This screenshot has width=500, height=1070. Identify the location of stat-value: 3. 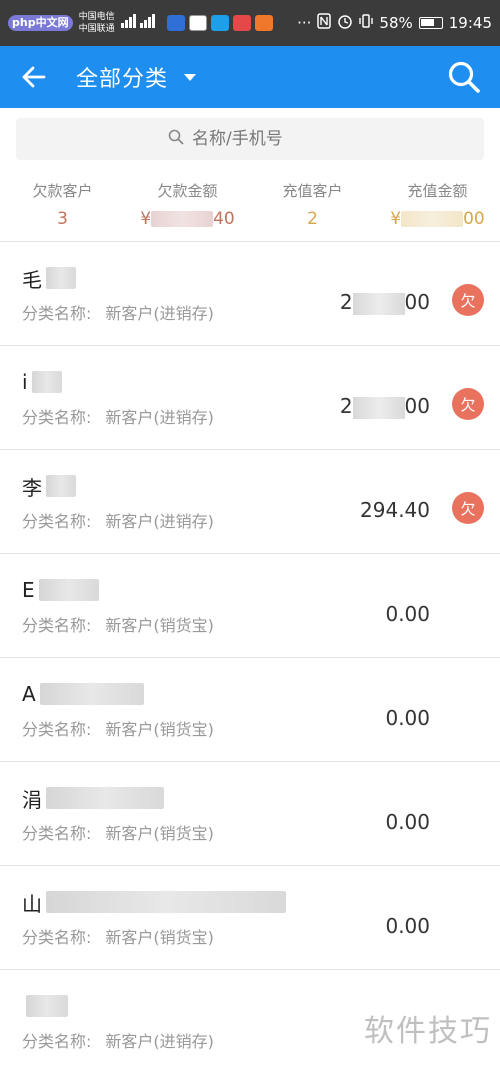
(62, 219).